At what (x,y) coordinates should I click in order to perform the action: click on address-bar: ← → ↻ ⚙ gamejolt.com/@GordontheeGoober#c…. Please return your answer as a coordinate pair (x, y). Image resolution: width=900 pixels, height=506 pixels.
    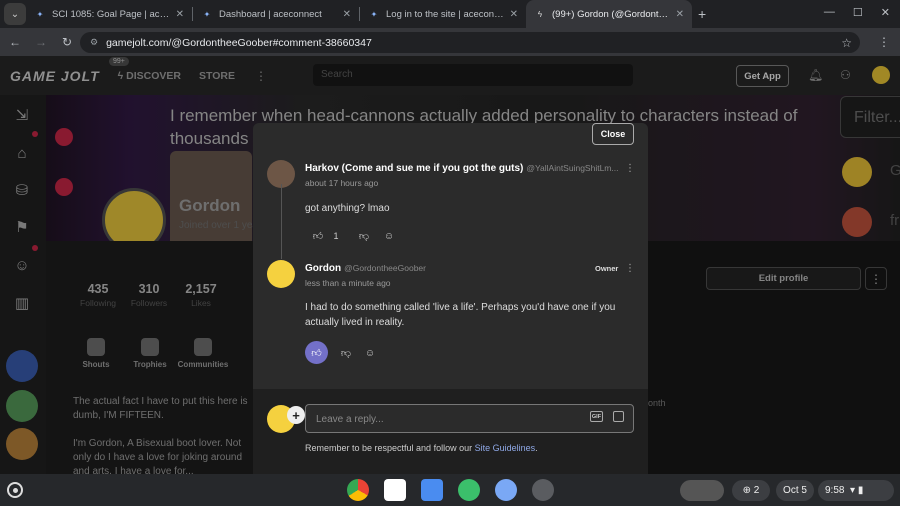
    Looking at the image, I should click on (450, 42).